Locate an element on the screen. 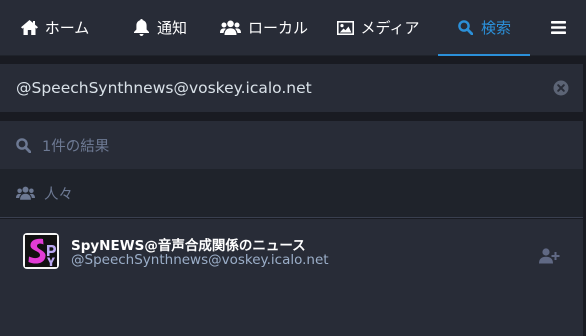  tab-notifications-label: 通知 is located at coordinates (171, 28).